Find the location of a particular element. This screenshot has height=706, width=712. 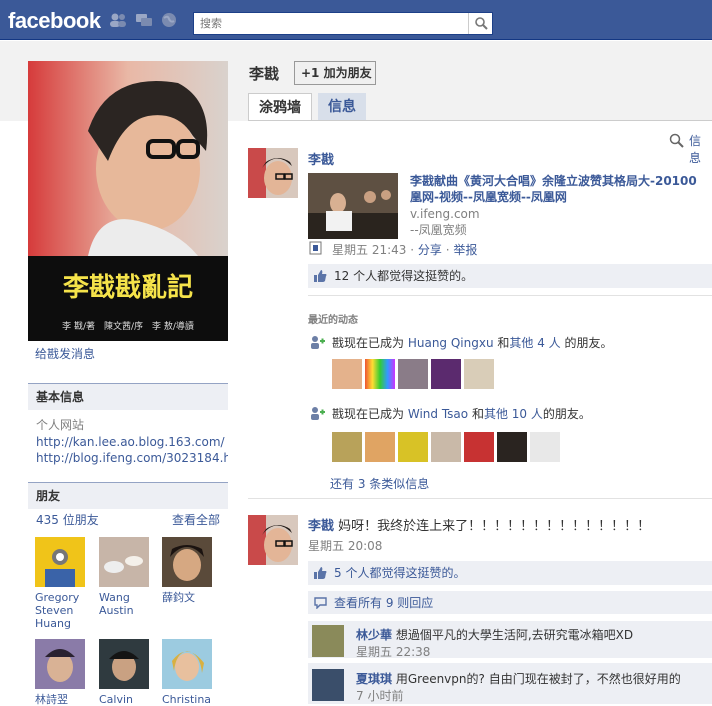

messages-icon is located at coordinates (144, 20).